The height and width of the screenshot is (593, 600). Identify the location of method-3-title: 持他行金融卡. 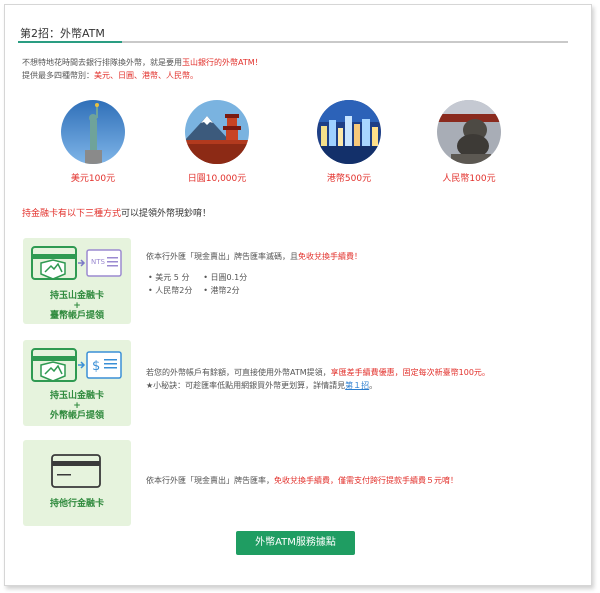
(76, 504).